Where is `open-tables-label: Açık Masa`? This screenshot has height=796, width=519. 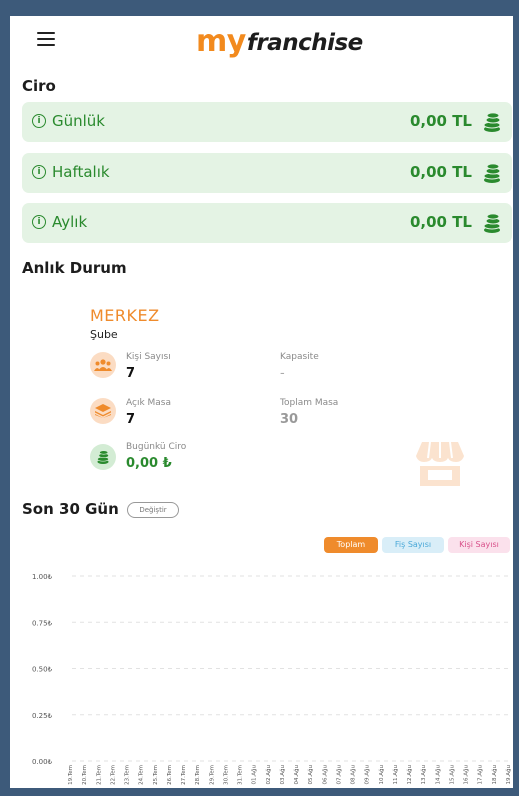 open-tables-label: Açık Masa is located at coordinates (149, 403).